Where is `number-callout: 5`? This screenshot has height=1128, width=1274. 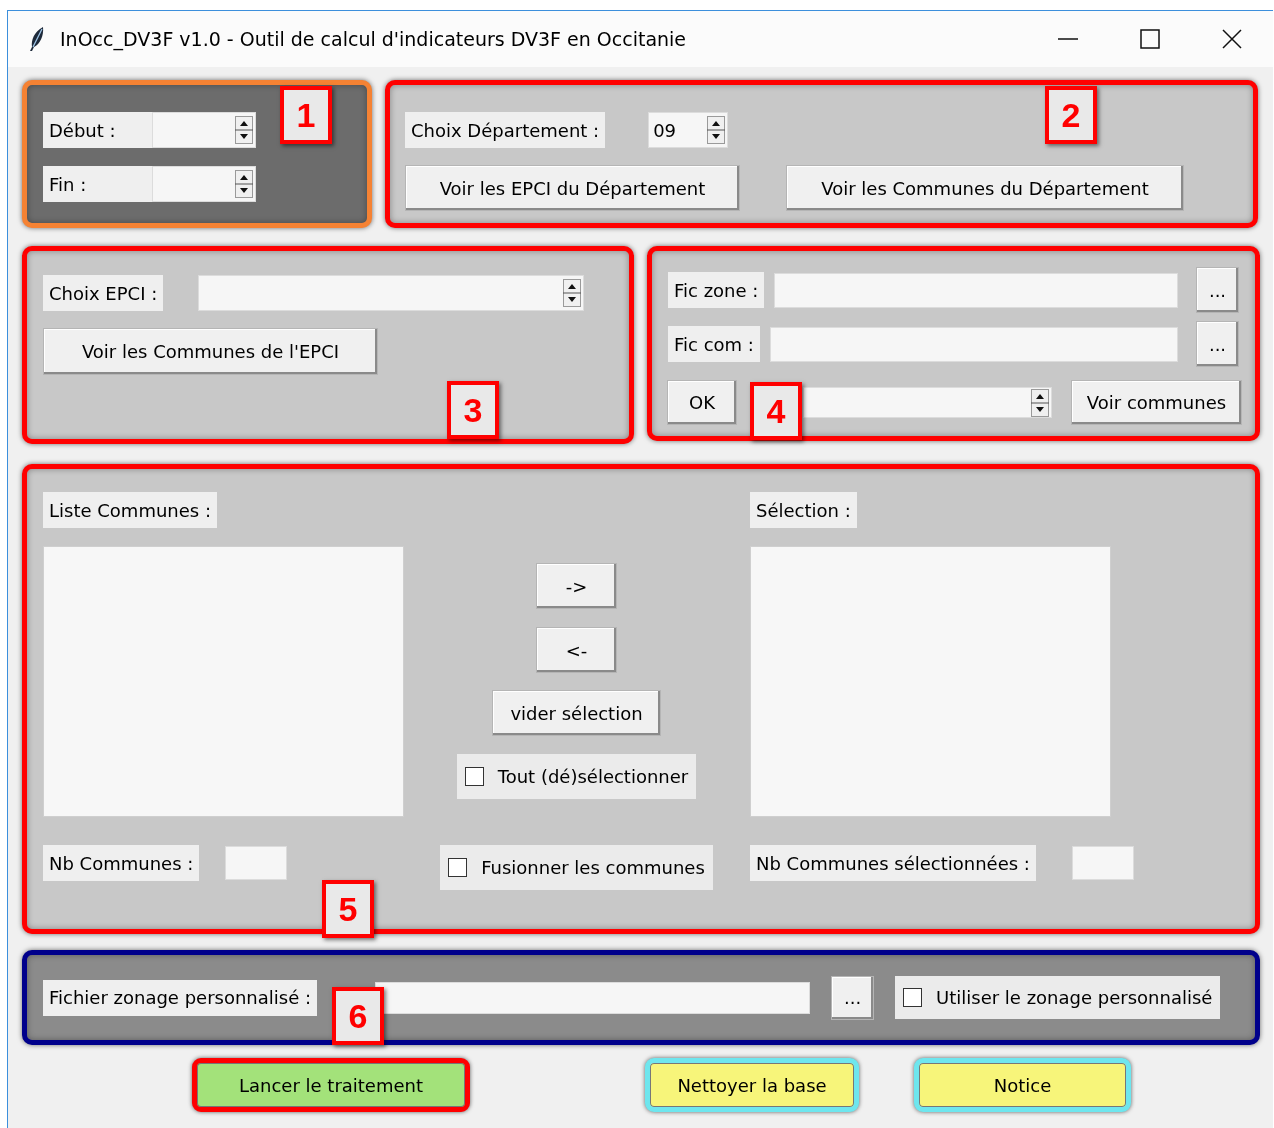 number-callout: 5 is located at coordinates (348, 909).